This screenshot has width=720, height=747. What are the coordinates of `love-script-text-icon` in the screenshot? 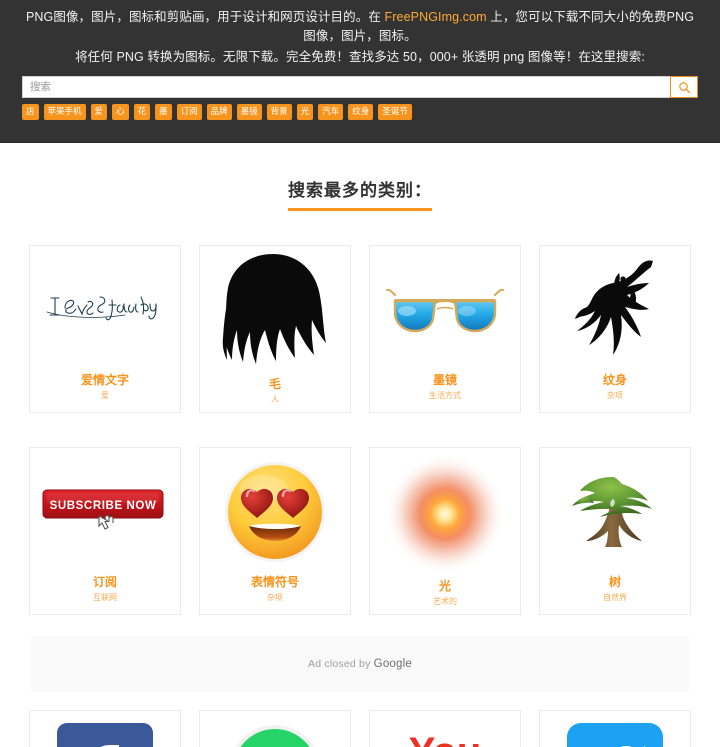 It's located at (105, 310).